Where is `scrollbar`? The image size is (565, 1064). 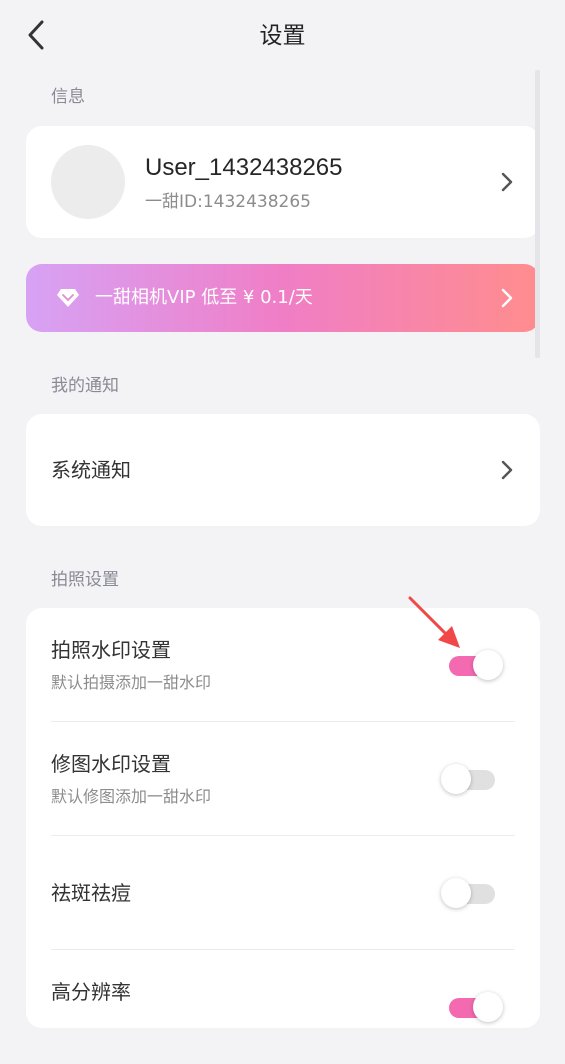 scrollbar is located at coordinates (537, 214).